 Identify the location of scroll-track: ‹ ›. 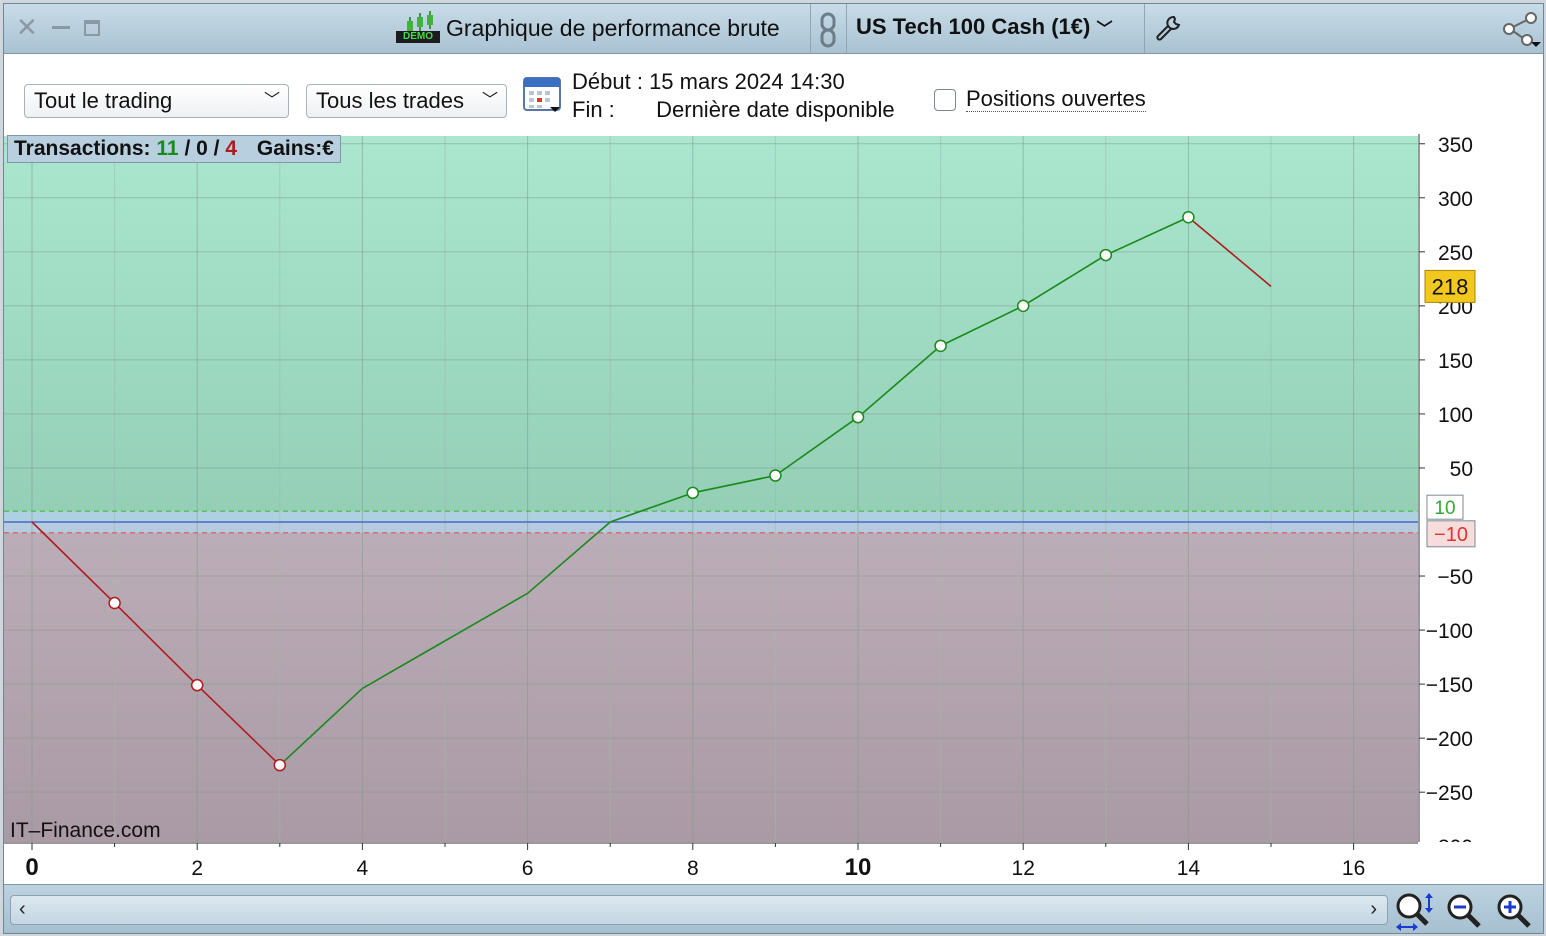
(699, 910).